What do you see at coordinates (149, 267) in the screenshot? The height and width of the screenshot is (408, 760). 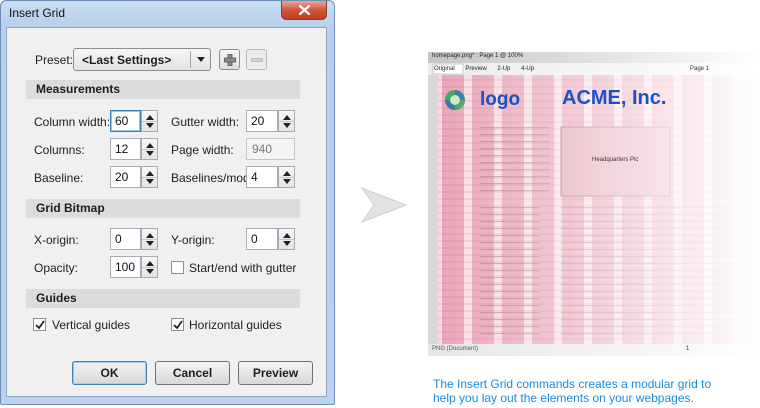 I see `opacity-stepper` at bounding box center [149, 267].